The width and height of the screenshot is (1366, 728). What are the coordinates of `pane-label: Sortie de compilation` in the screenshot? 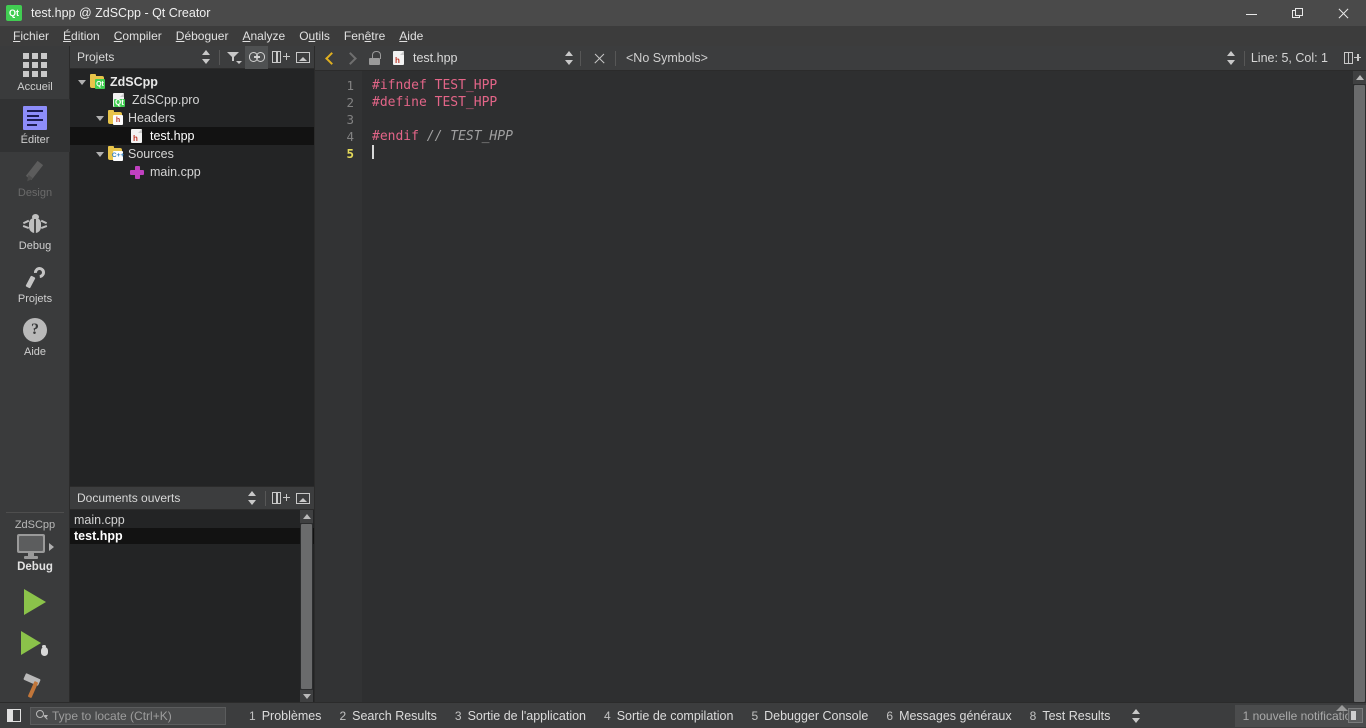 It's located at (675, 715).